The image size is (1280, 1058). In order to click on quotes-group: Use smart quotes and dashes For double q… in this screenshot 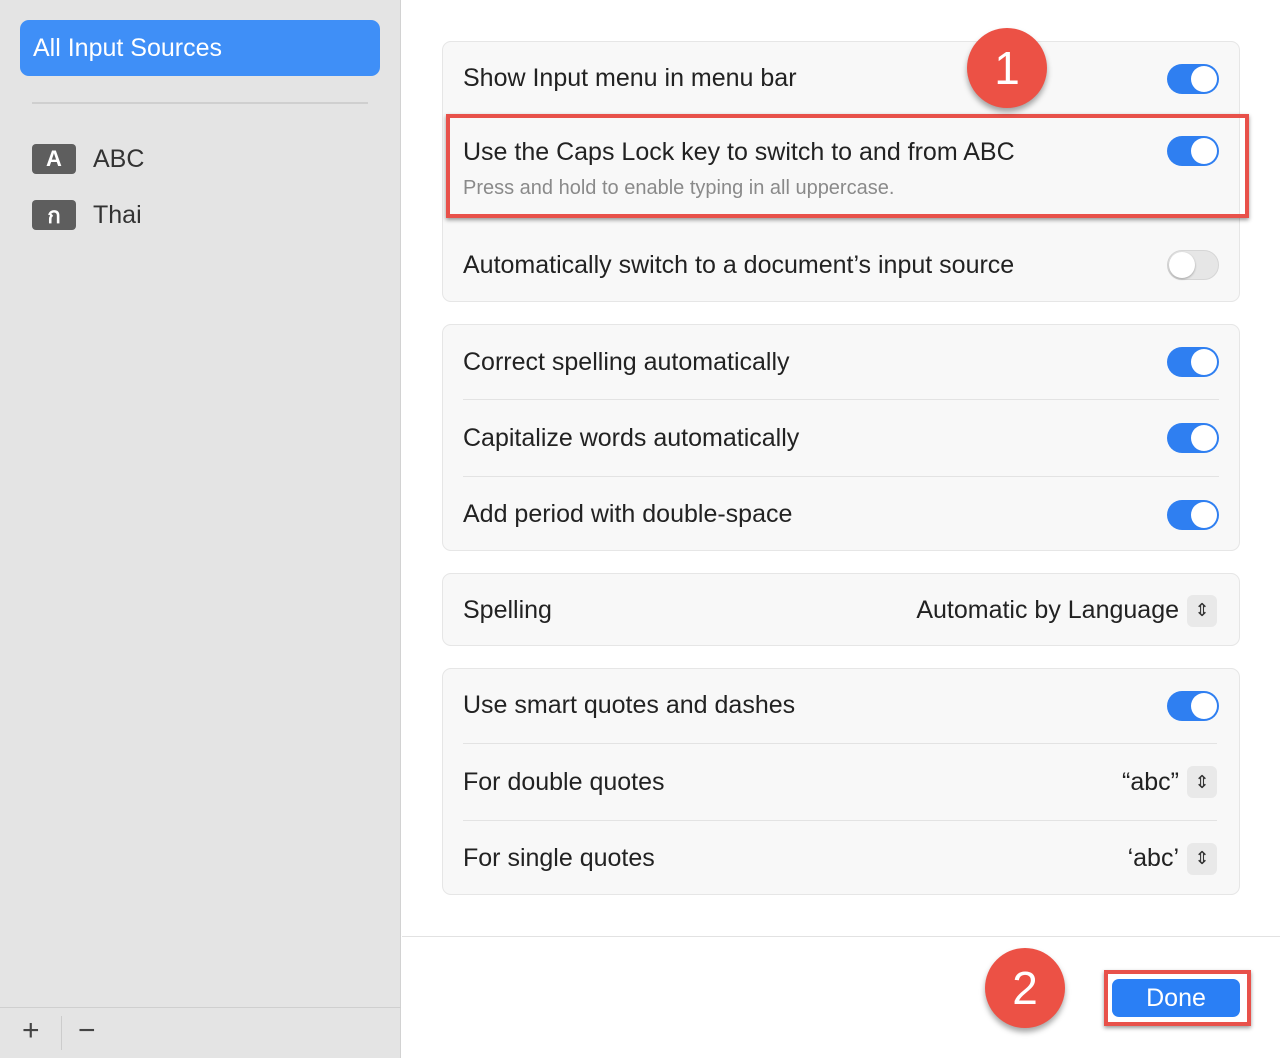, I will do `click(841, 781)`.